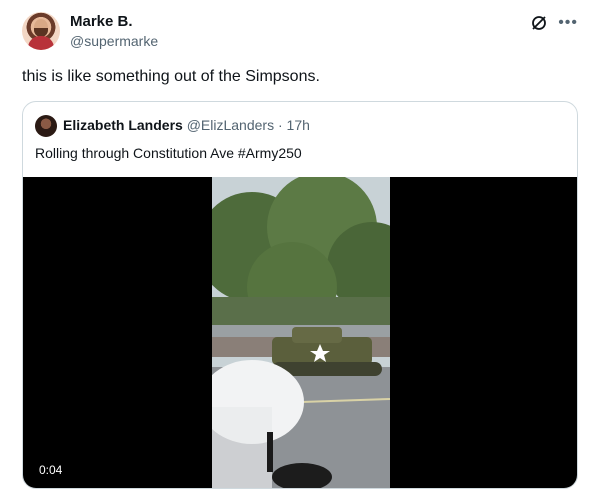 The height and width of the screenshot is (504, 600). What do you see at coordinates (568, 23) in the screenshot?
I see `more-icon: •••` at bounding box center [568, 23].